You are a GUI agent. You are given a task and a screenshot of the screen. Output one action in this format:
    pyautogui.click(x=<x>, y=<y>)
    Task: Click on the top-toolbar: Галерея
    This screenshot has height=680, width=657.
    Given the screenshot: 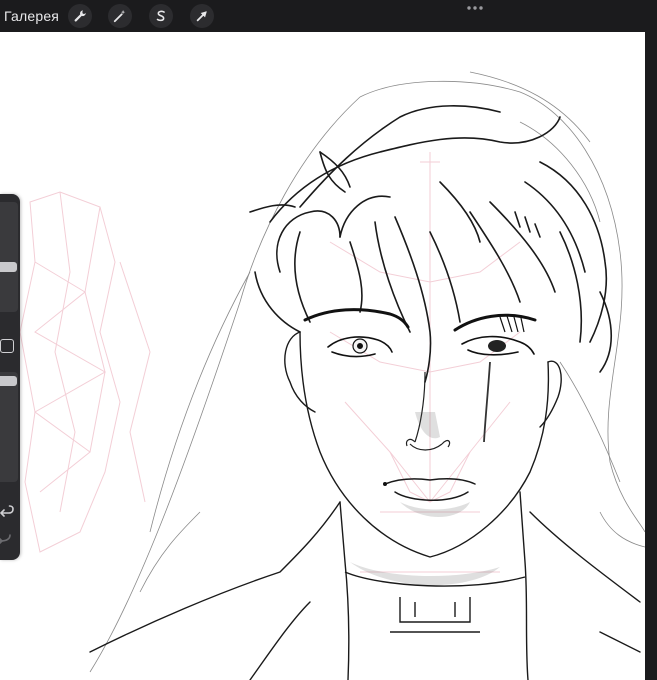 What is the action you would take?
    pyautogui.click(x=328, y=16)
    